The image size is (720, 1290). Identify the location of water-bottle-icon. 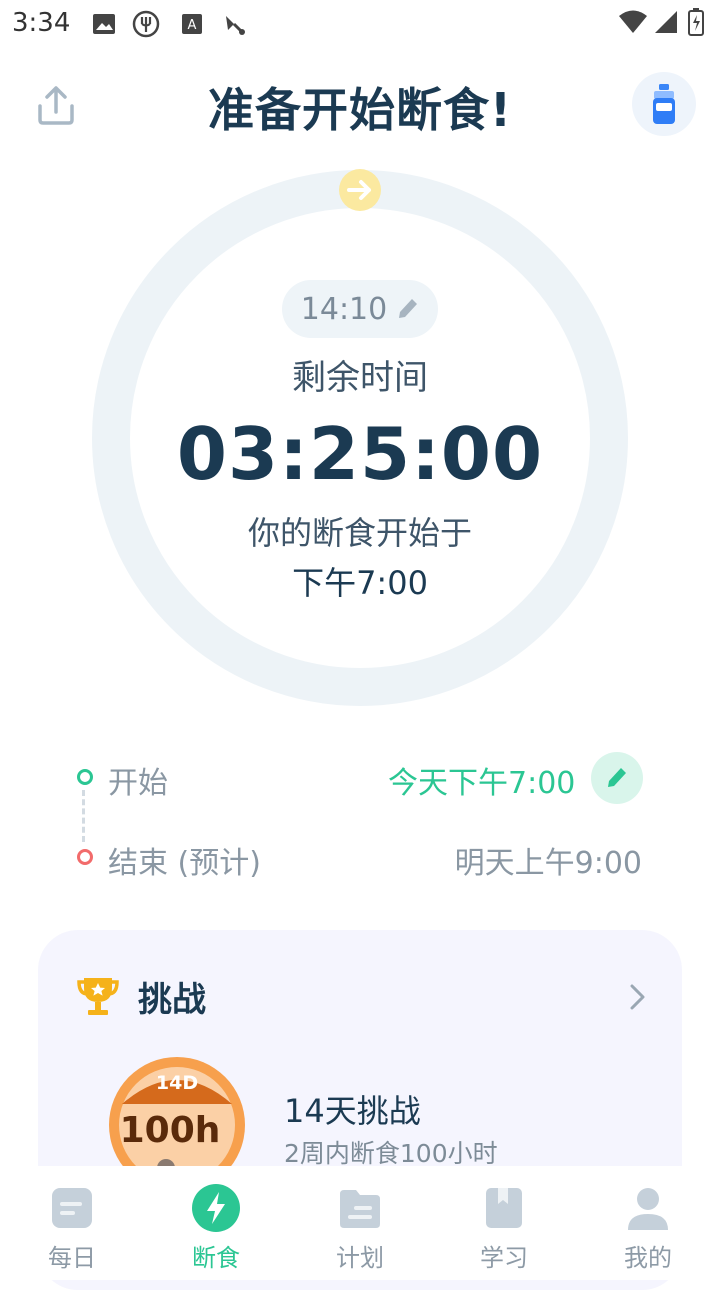
(664, 104).